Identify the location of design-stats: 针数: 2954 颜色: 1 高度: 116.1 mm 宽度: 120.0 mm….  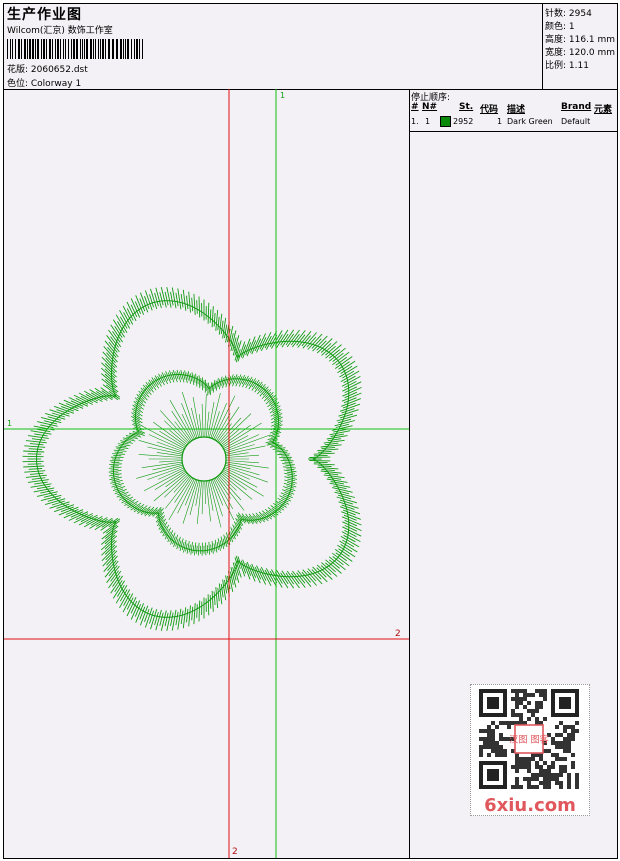
(580, 47).